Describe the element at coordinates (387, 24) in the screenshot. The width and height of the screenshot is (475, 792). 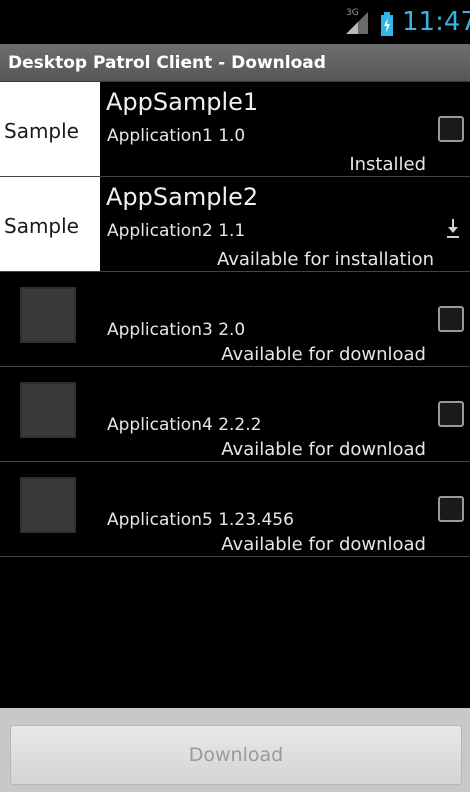
I see `battery-icon` at that location.